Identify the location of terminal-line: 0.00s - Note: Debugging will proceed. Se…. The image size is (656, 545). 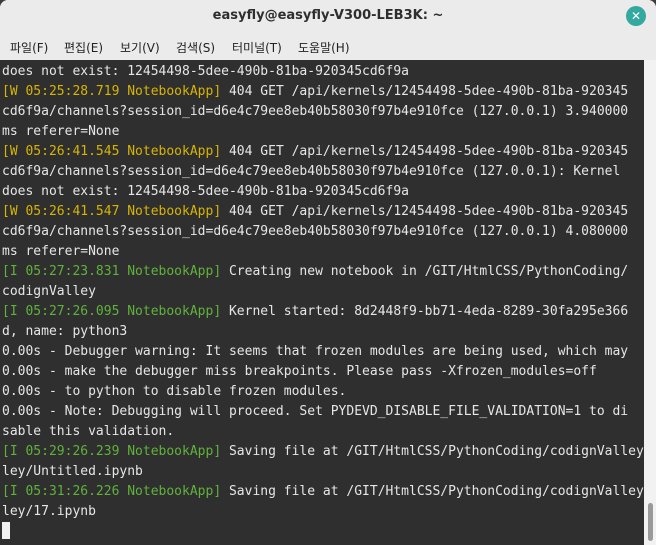
(315, 412).